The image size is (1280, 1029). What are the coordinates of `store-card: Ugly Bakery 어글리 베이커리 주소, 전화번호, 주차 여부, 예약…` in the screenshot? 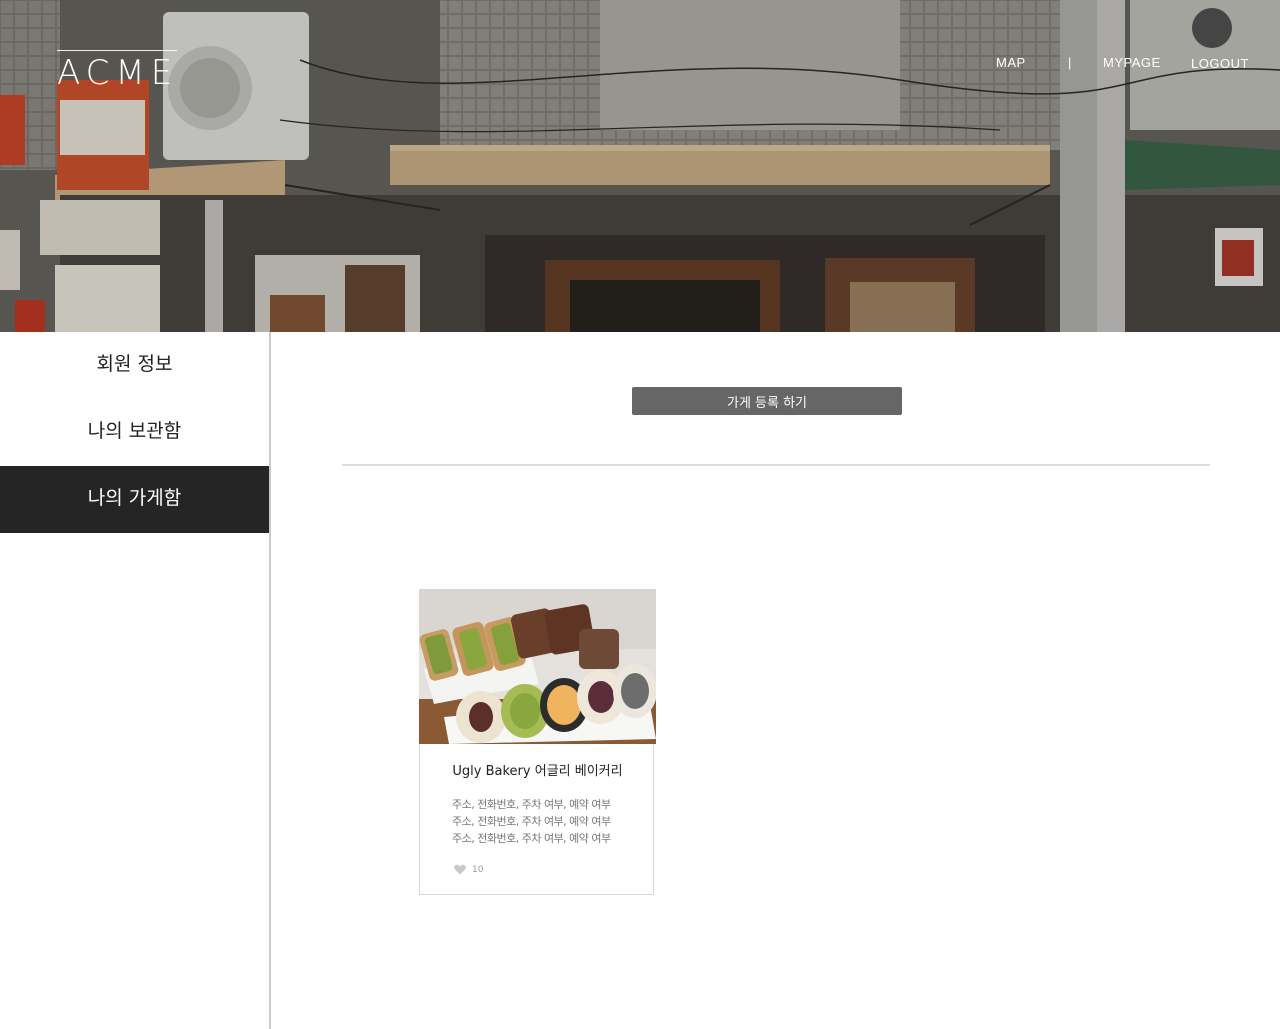 It's located at (537, 742).